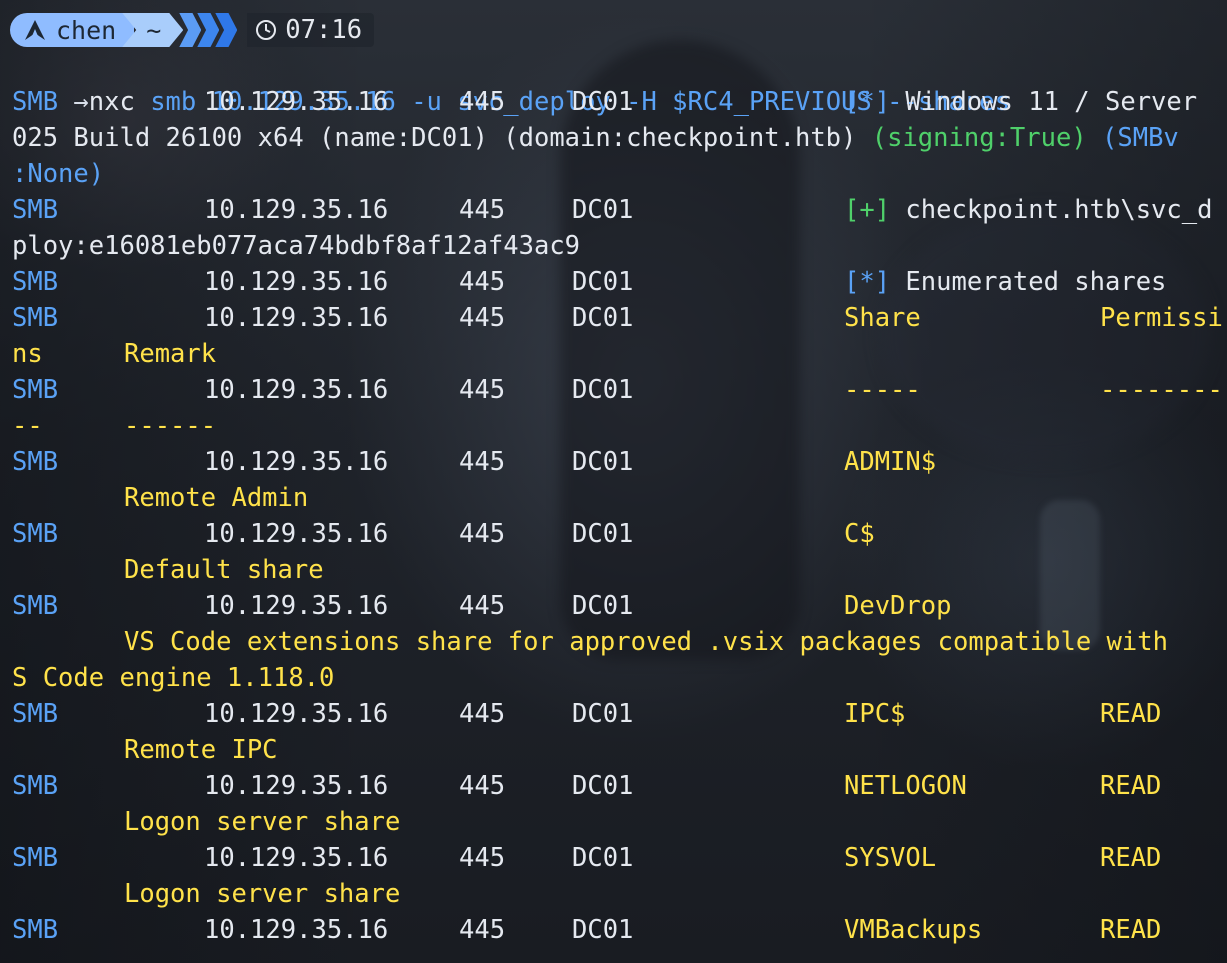  Describe the element at coordinates (619, 678) in the screenshot. I see `share-remark-line: S Code engine 1.118.0` at that location.